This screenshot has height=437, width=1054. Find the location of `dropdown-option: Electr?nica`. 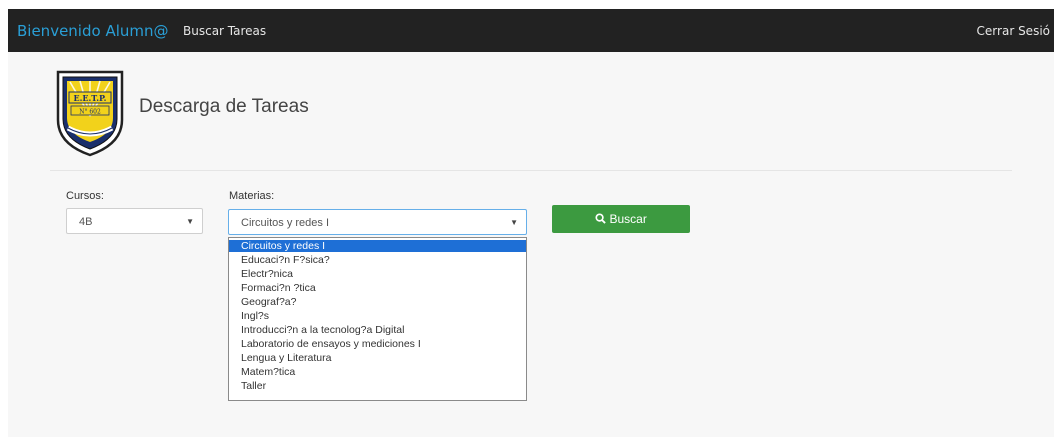

dropdown-option: Electr?nica is located at coordinates (377, 274).